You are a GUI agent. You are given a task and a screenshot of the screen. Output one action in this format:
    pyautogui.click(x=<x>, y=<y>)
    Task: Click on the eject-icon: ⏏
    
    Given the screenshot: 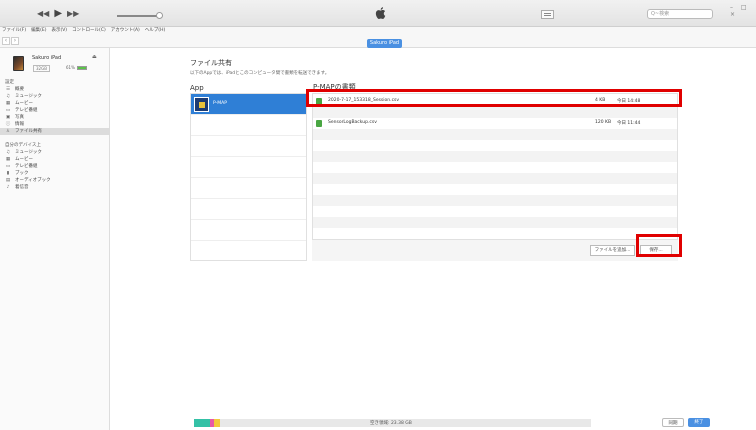 What is the action you would take?
    pyautogui.click(x=94, y=57)
    